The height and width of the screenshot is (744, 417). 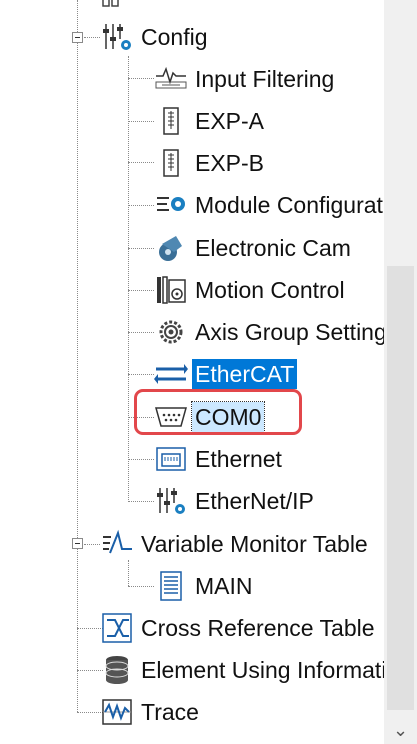 What do you see at coordinates (171, 205) in the screenshot?
I see `module-config-icon` at bounding box center [171, 205].